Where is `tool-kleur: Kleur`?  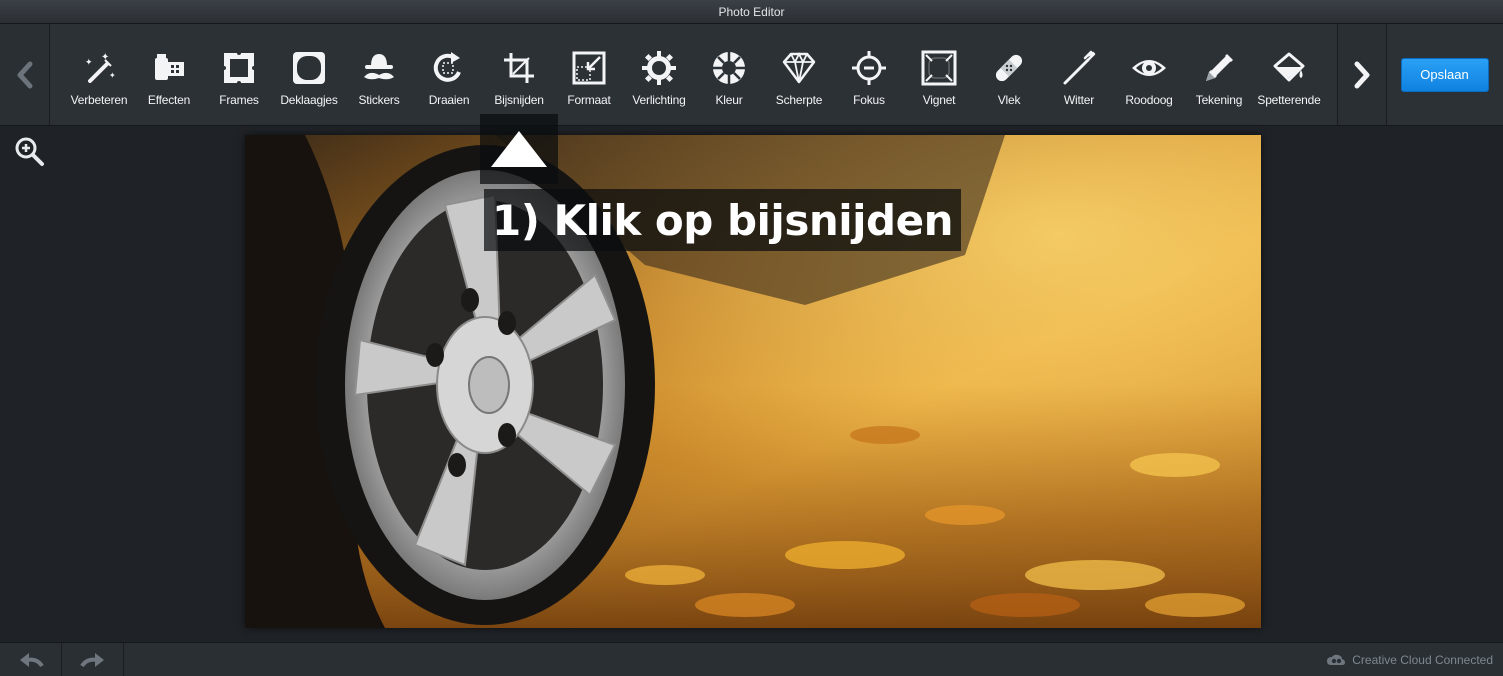
tool-kleur: Kleur is located at coordinates (729, 74).